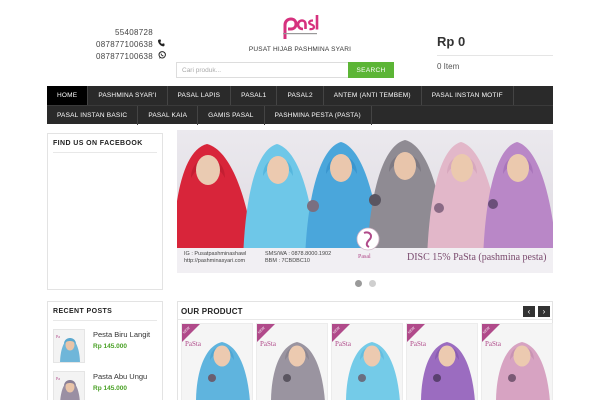 The width and height of the screenshot is (600, 400). I want to click on search-input, so click(262, 70).